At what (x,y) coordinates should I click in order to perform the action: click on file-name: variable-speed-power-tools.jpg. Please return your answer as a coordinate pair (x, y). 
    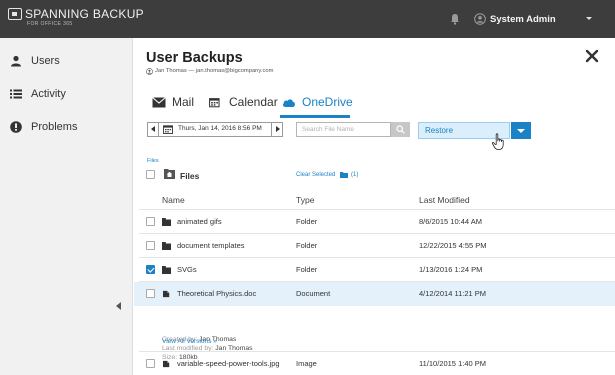
    Looking at the image, I should click on (228, 363).